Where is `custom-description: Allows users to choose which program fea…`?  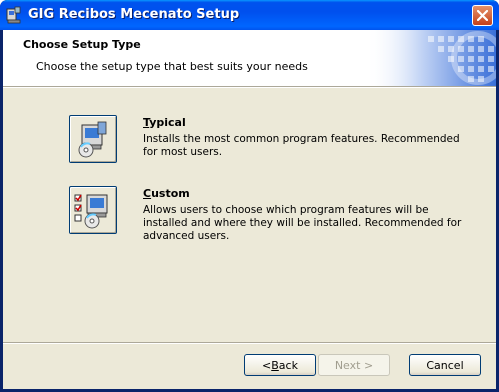
custom-description: Allows users to choose which program fea… is located at coordinates (302, 223).